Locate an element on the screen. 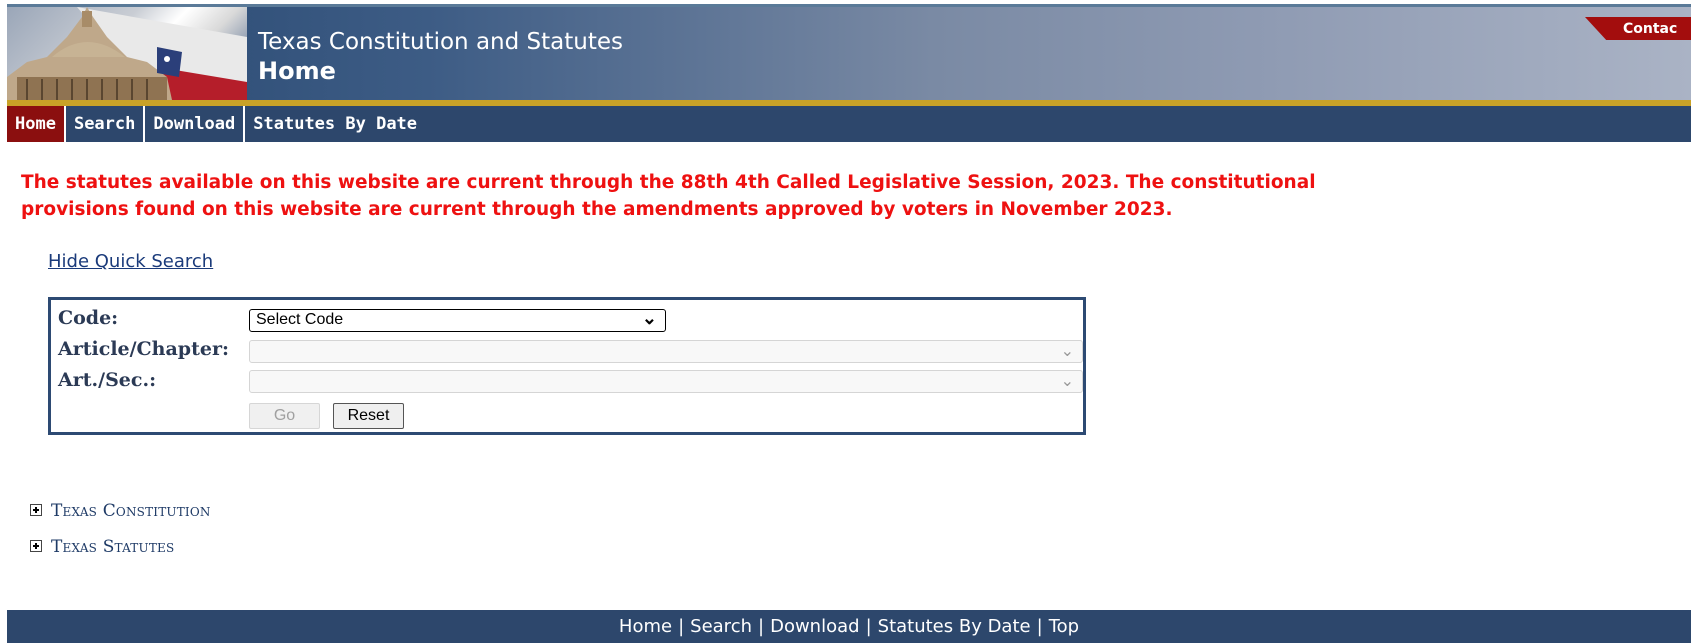 The height and width of the screenshot is (643, 1691). footer-link-download: Download is located at coordinates (814, 626).